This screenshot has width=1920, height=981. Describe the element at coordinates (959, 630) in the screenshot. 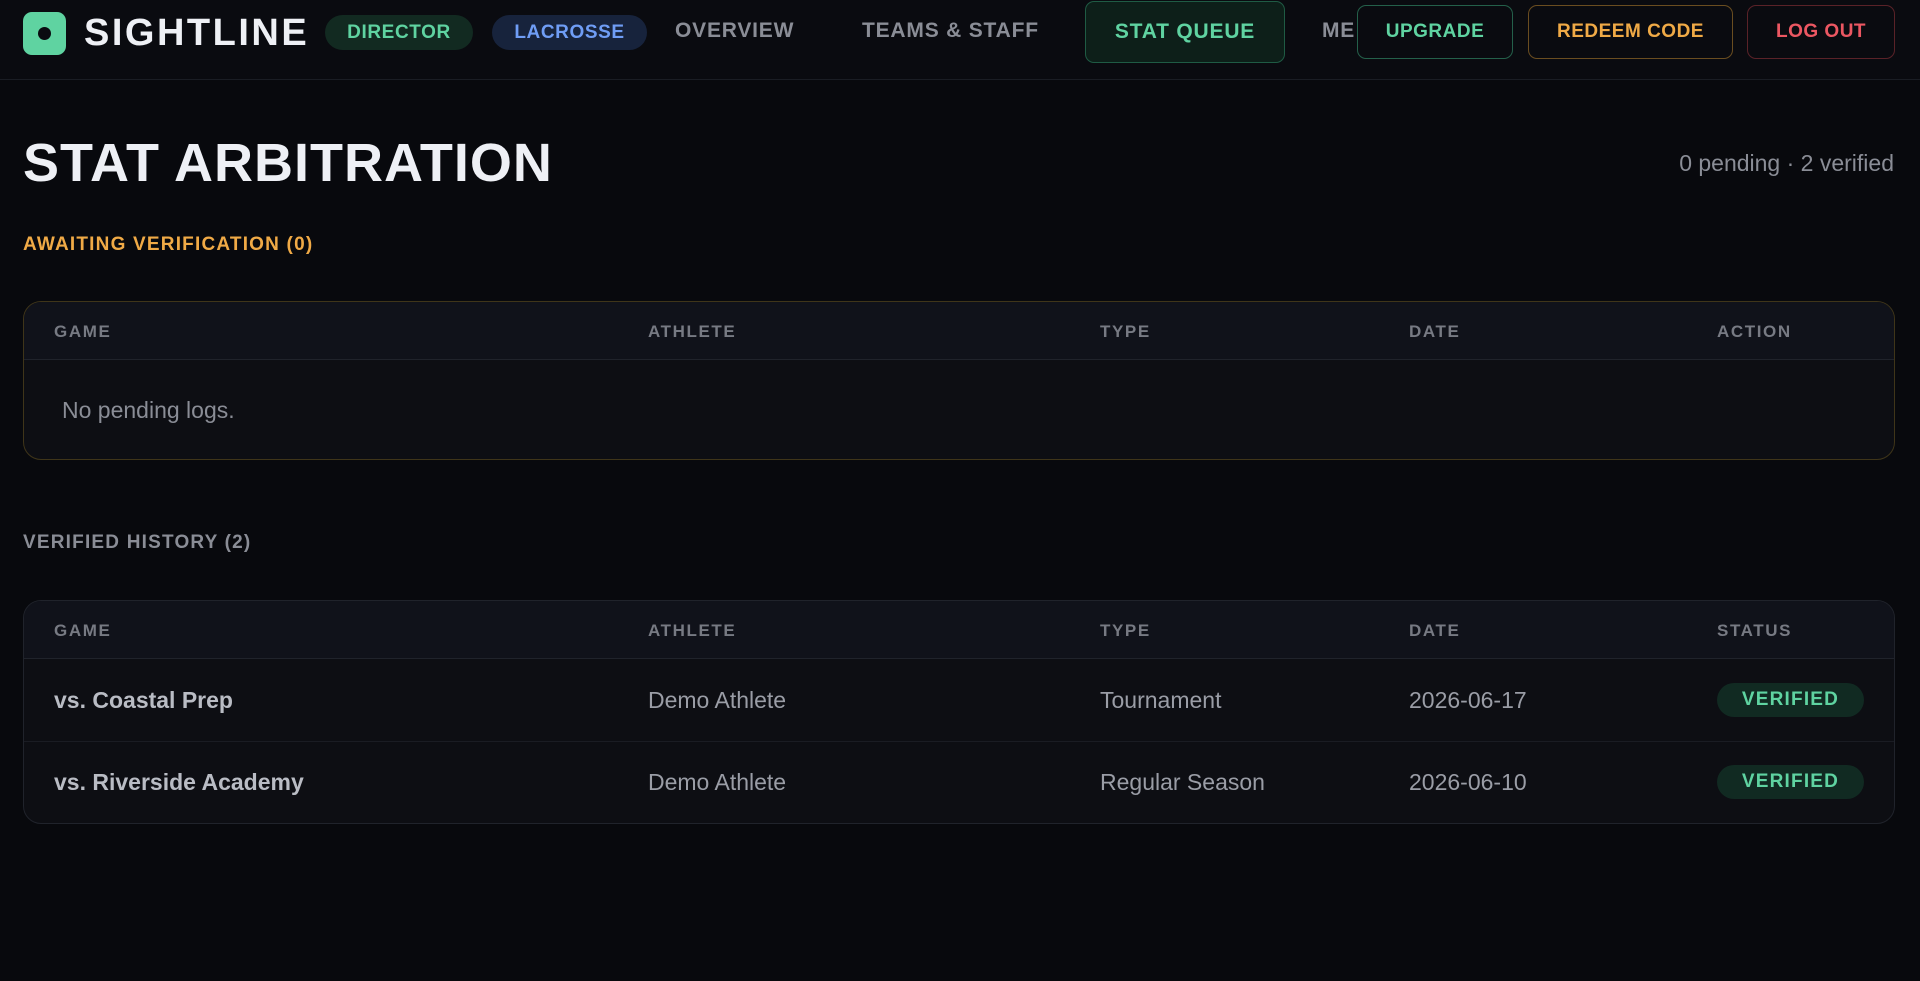

I see `table-header: GAME ATHLETE TYPE DATE STATUS` at that location.